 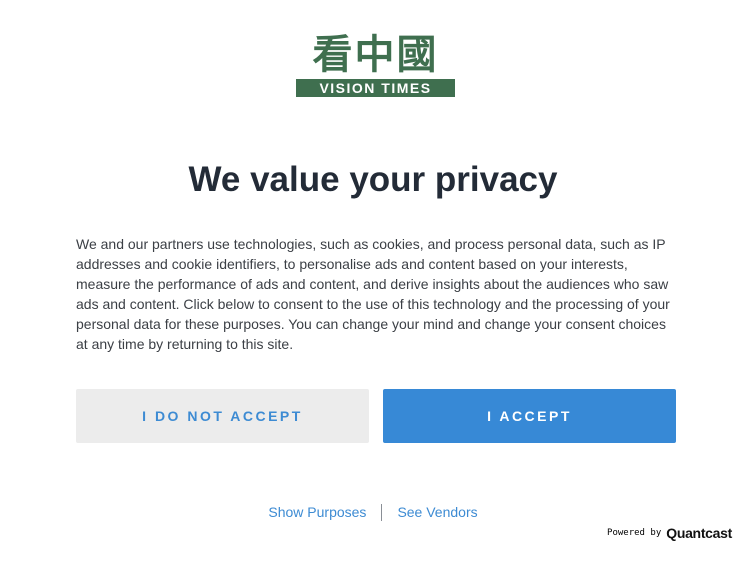 I want to click on logo-chinese-text: 看中國, so click(x=375, y=55).